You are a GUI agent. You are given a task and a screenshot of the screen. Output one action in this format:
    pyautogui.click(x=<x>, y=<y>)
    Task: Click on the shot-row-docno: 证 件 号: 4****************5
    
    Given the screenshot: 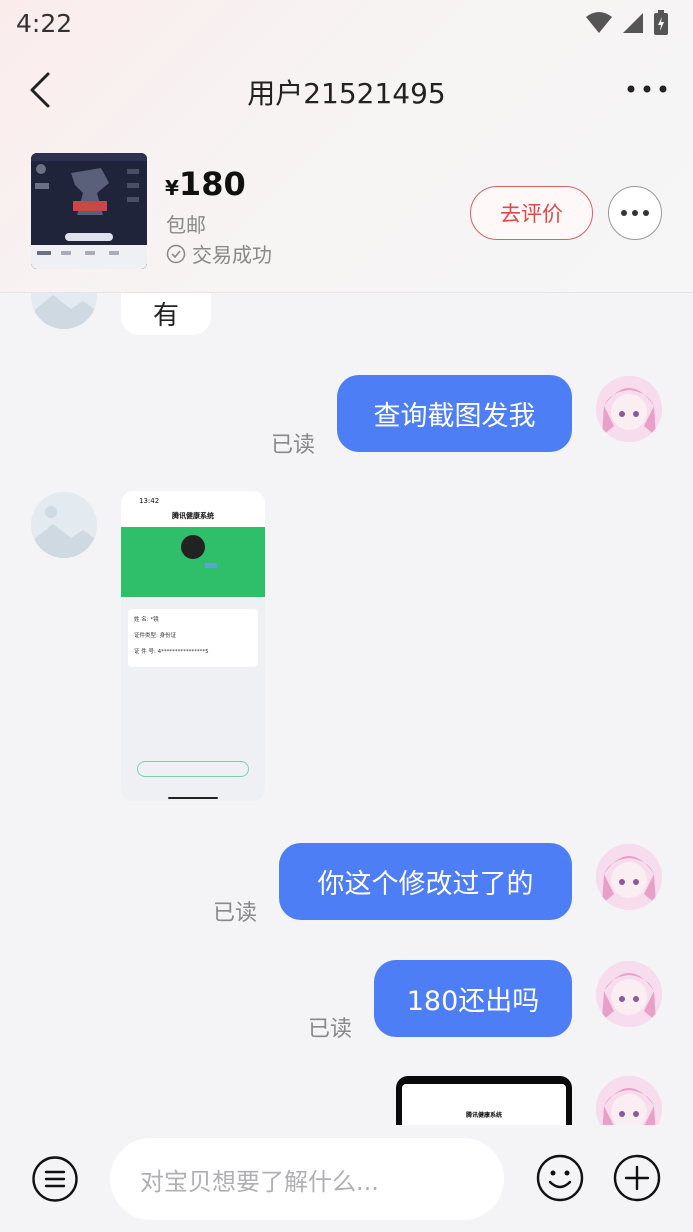 What is the action you would take?
    pyautogui.click(x=193, y=655)
    